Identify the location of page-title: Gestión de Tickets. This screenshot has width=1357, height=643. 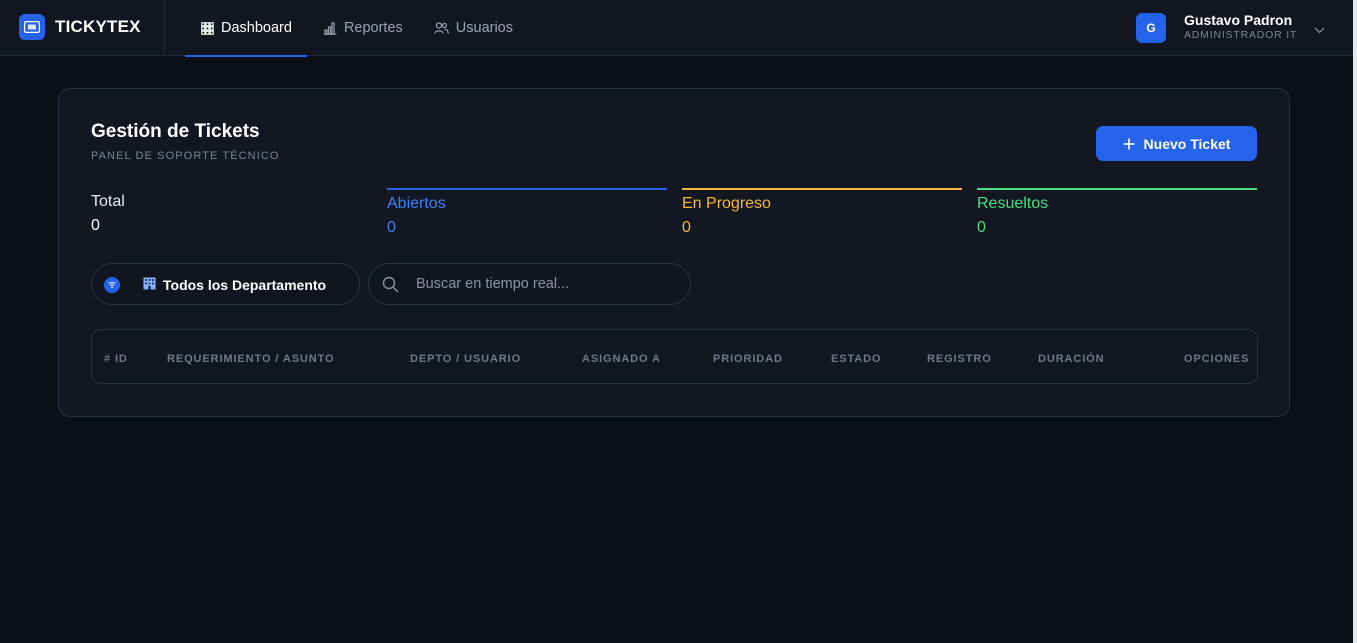
(175, 131).